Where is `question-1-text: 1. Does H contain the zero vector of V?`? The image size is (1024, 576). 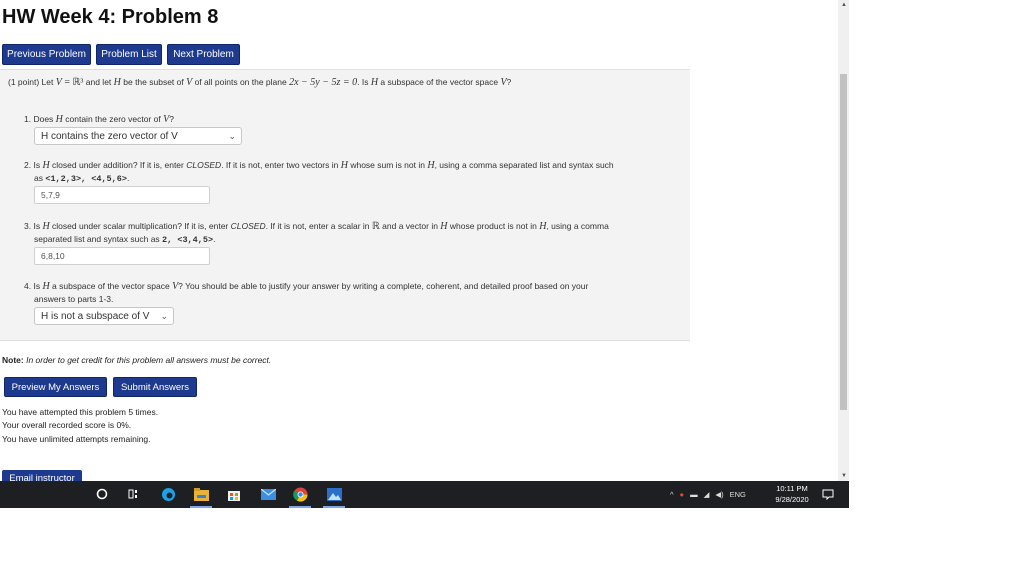 question-1-text: 1. Does H contain the zero vector of V? is located at coordinates (99, 119).